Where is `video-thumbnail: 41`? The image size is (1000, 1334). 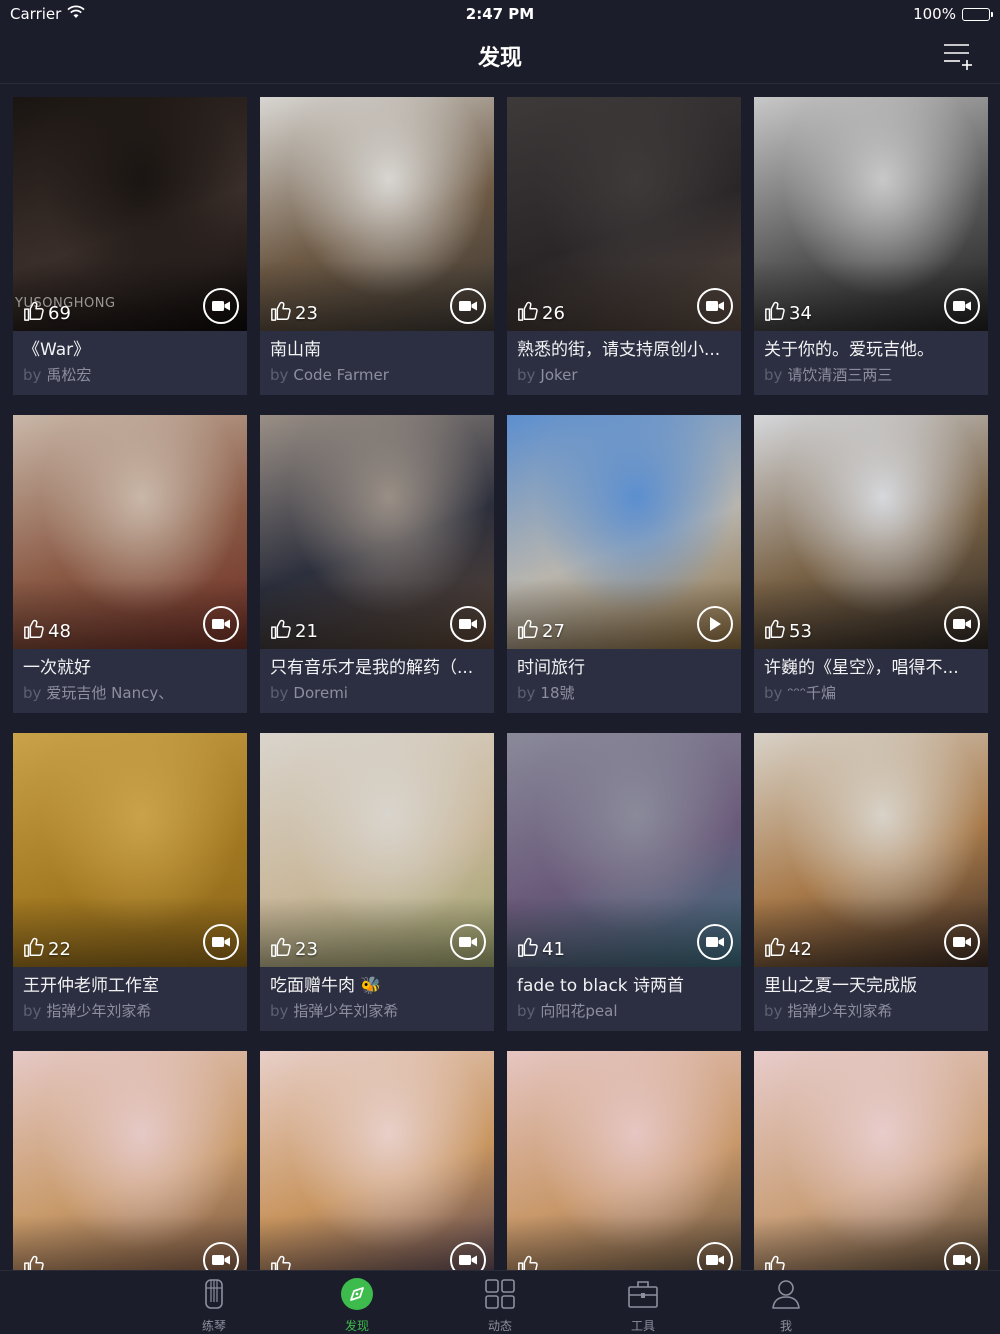
video-thumbnail: 41 is located at coordinates (624, 850).